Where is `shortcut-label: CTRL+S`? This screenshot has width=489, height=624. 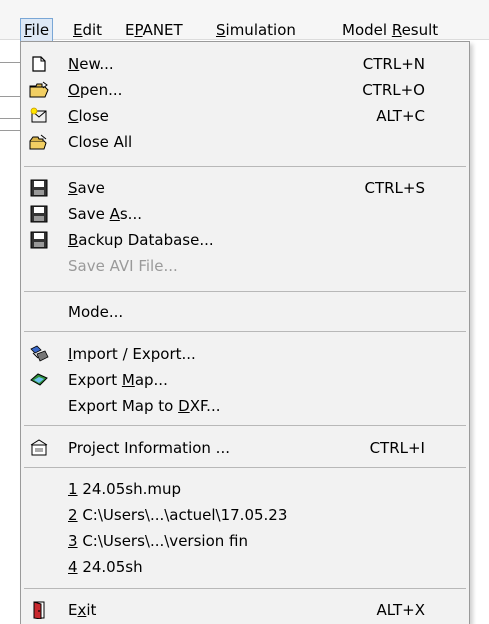 shortcut-label: CTRL+S is located at coordinates (394, 188).